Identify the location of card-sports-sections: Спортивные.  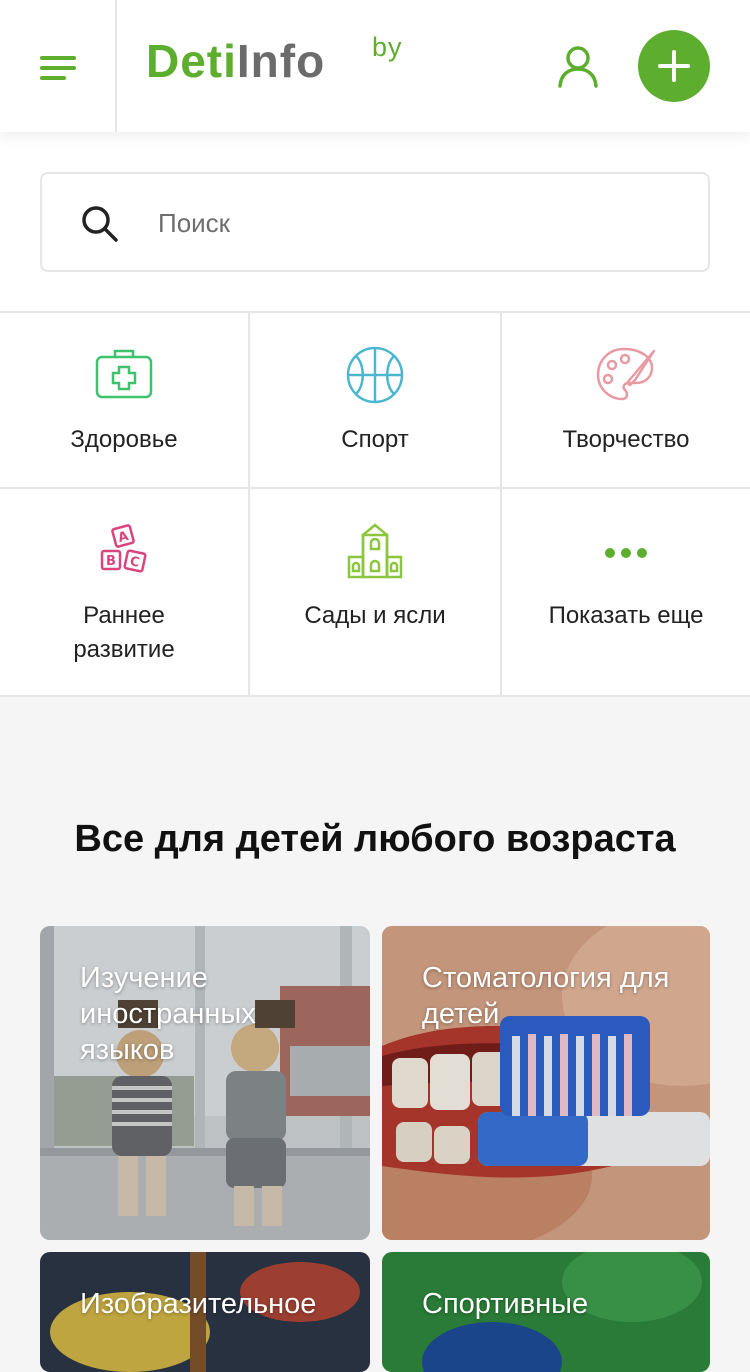
(546, 1312).